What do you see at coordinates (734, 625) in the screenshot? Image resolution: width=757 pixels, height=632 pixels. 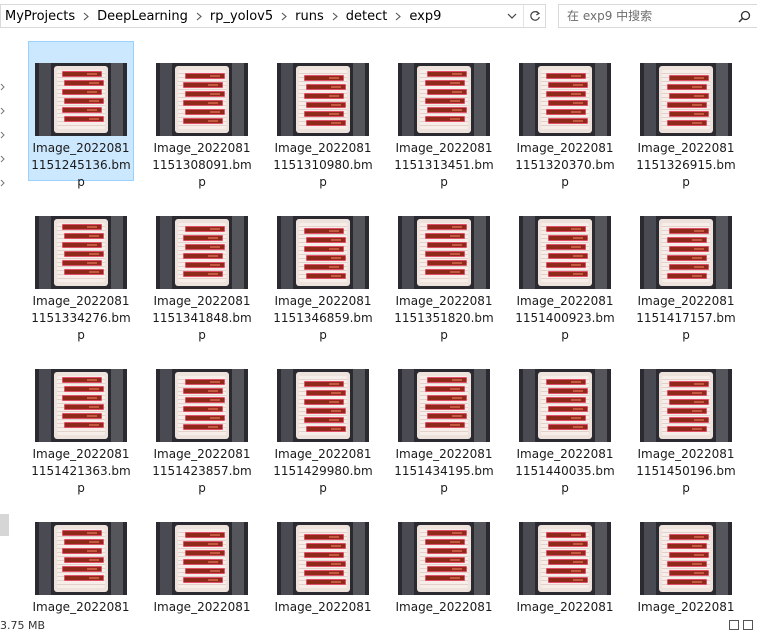 I see `details-view-icon` at bounding box center [734, 625].